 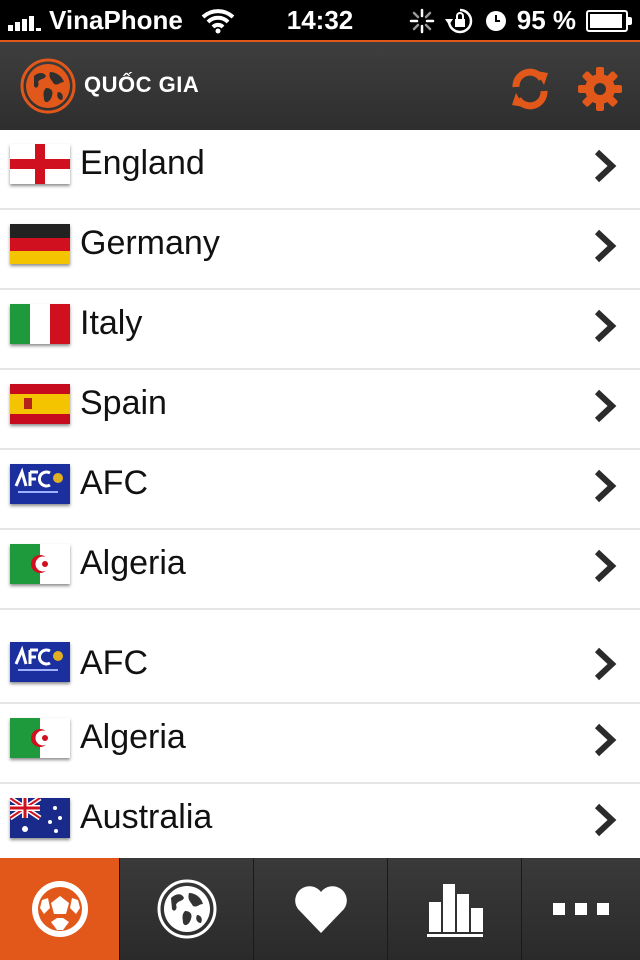 What do you see at coordinates (320, 21) in the screenshot?
I see `status-bar: VinaPhone 14:32 95 %` at bounding box center [320, 21].